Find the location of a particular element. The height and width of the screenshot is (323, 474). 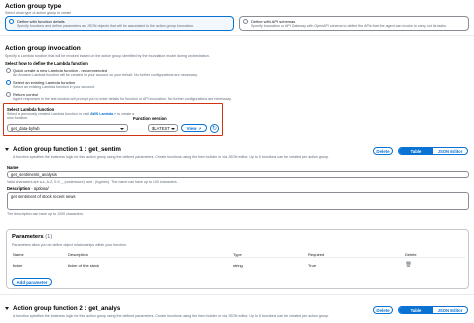

parameters-table-header: Name Description Type Required Delete is located at coordinates (238, 254).